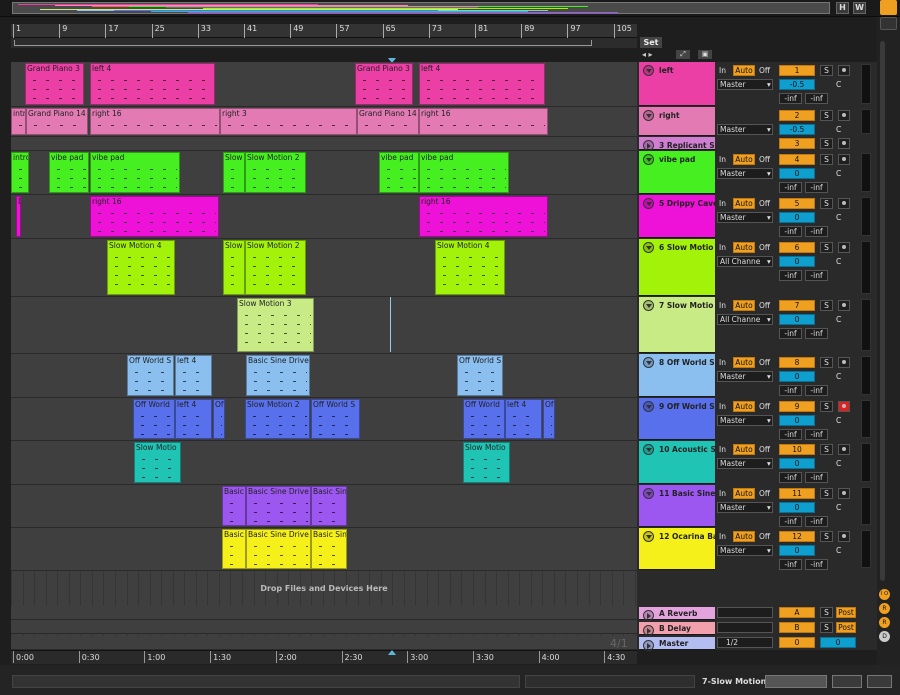 The height and width of the screenshot is (695, 900). I want to click on midi-clip: Basic, so click(234, 506).